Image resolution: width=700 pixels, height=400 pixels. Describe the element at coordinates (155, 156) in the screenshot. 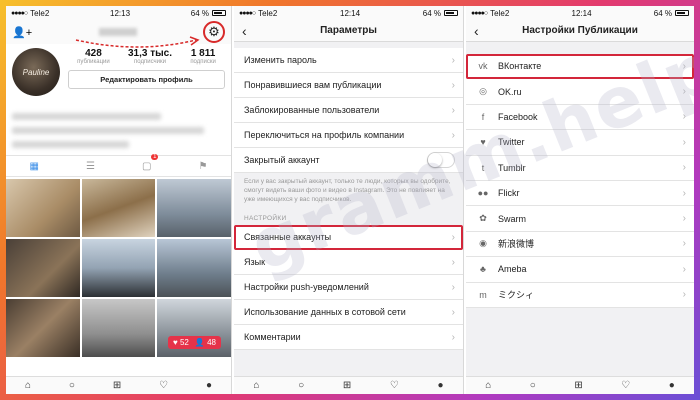

I see `tagged-badge: 1` at that location.